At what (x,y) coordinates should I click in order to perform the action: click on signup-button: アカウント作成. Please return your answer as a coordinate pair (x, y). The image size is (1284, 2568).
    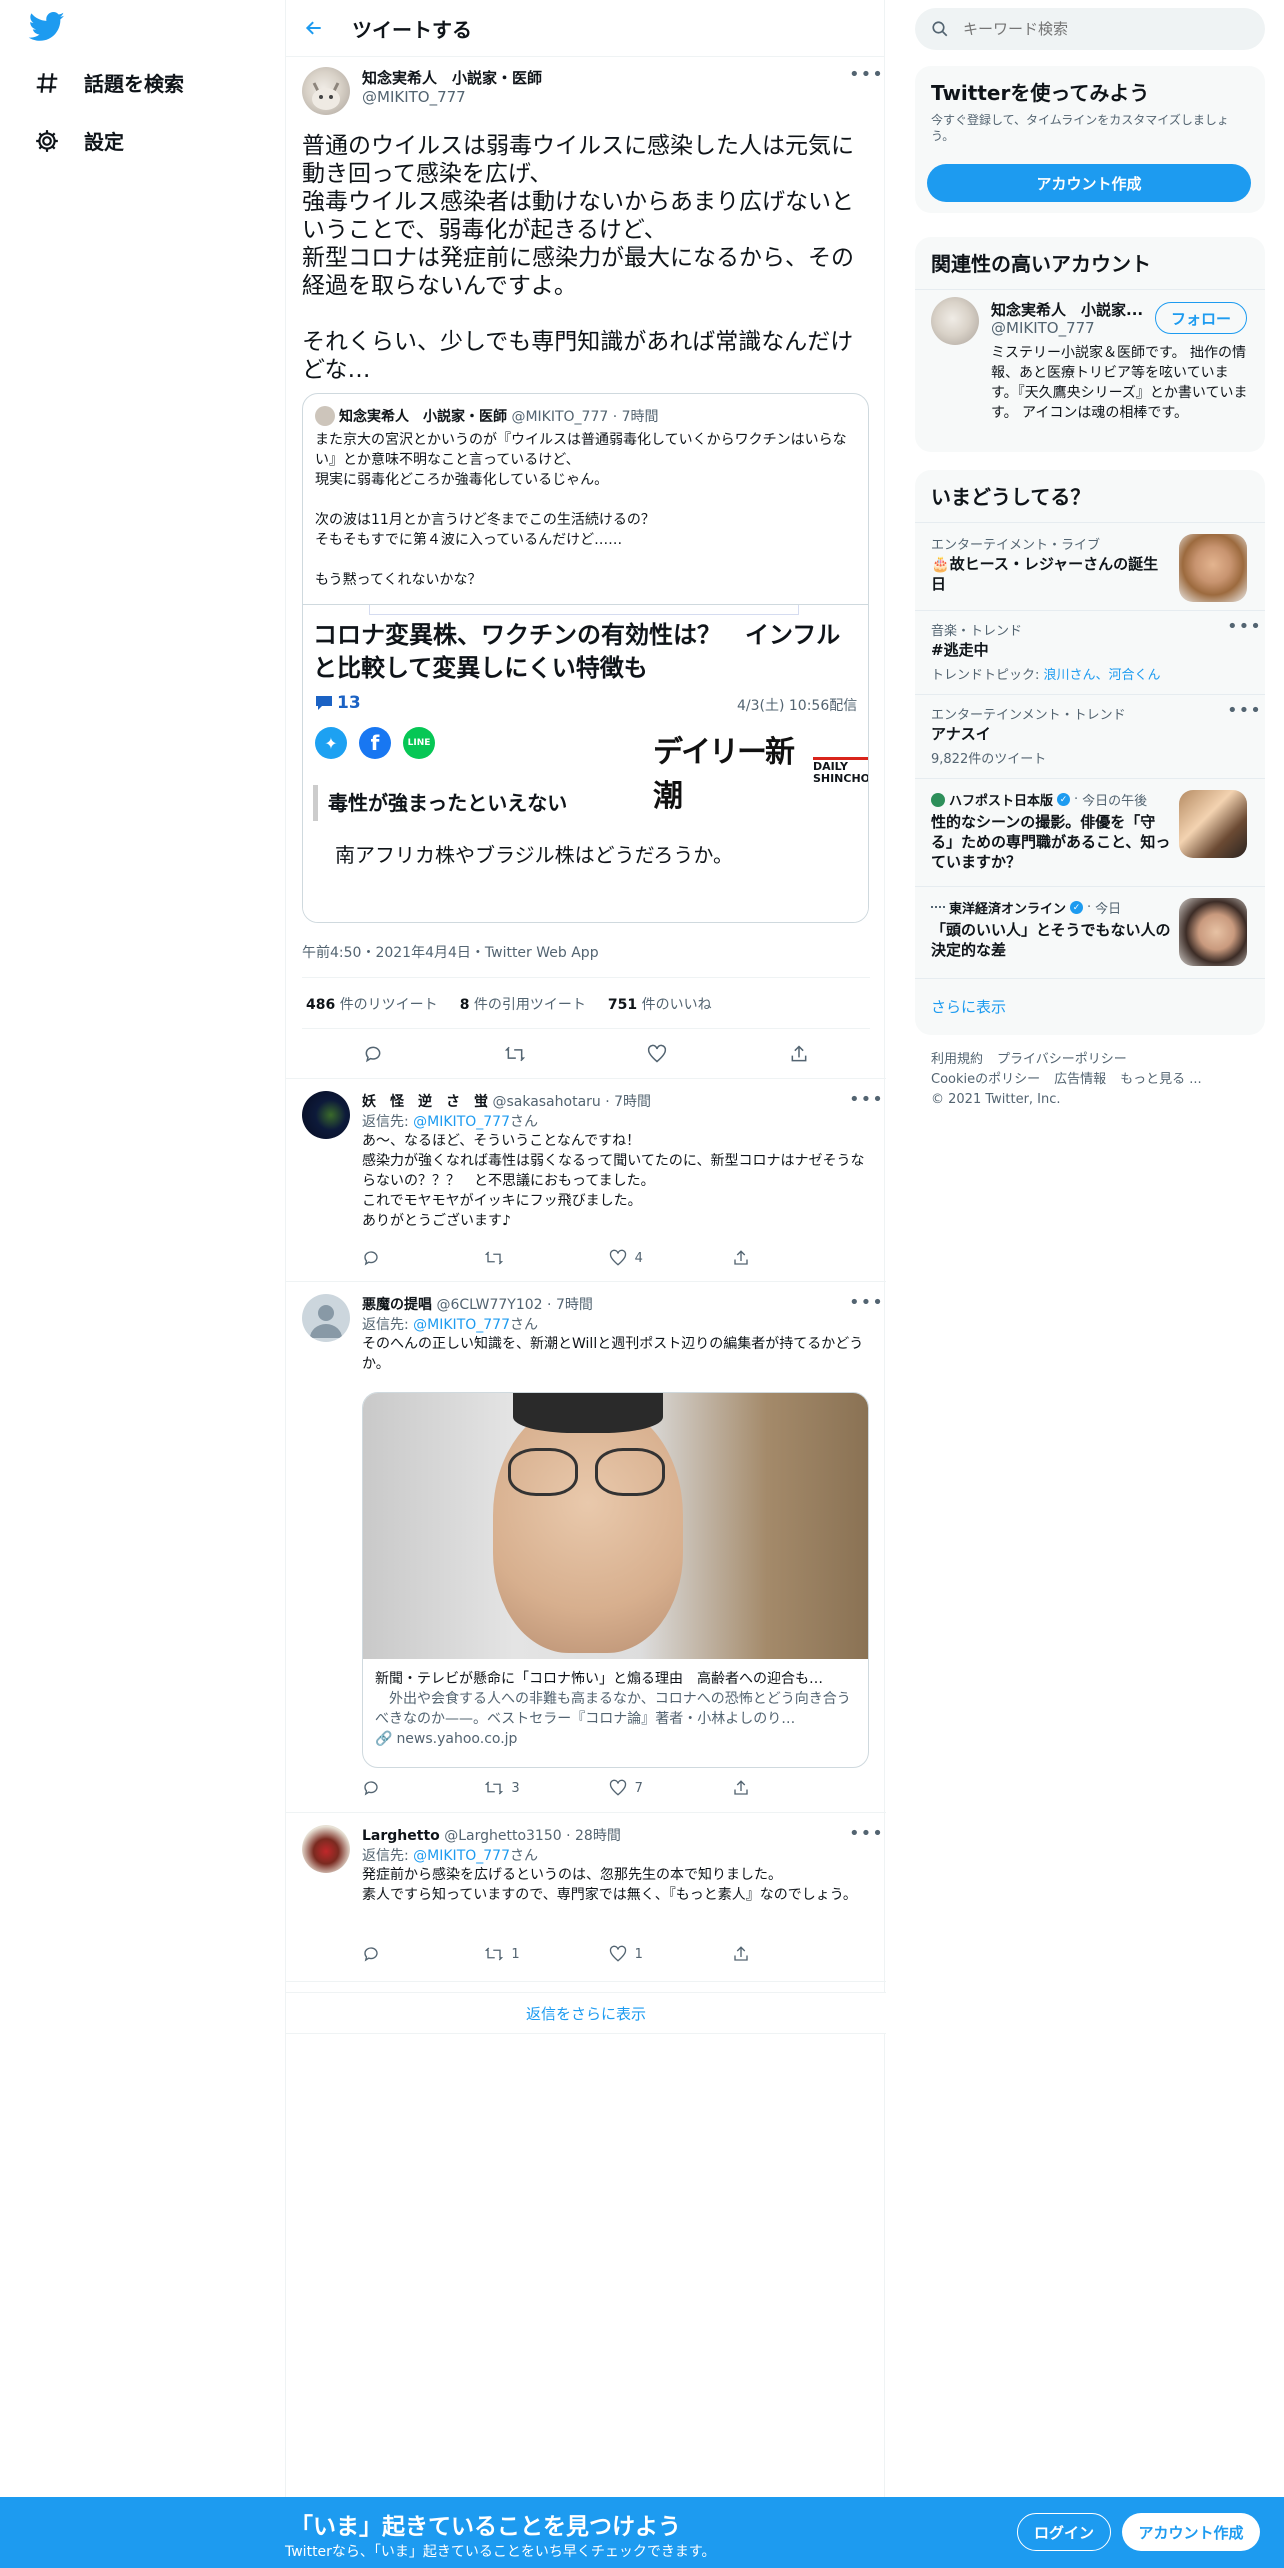
    Looking at the image, I should click on (1191, 2532).